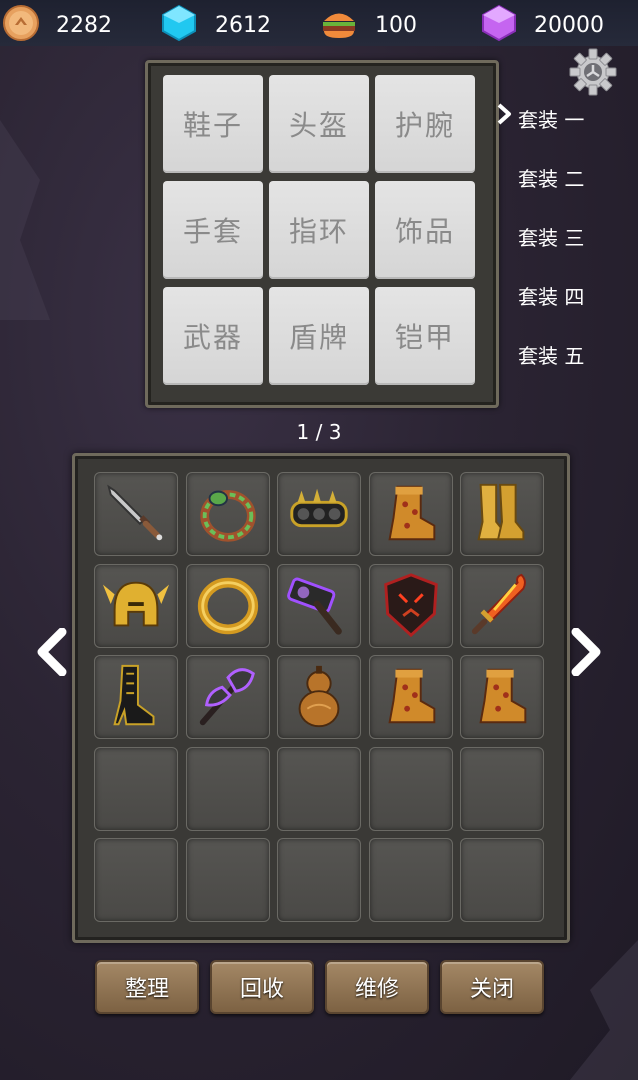 The height and width of the screenshot is (1080, 638). What do you see at coordinates (213, 230) in the screenshot?
I see `equip-slot-gloves: 手套` at bounding box center [213, 230].